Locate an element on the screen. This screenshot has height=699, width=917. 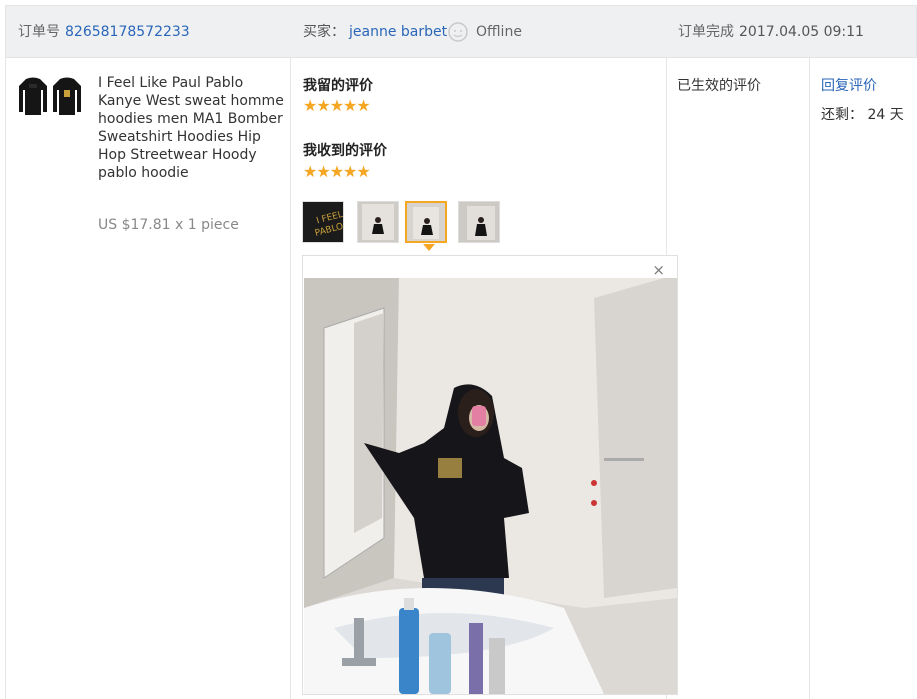
chat-icon is located at coordinates (458, 32).